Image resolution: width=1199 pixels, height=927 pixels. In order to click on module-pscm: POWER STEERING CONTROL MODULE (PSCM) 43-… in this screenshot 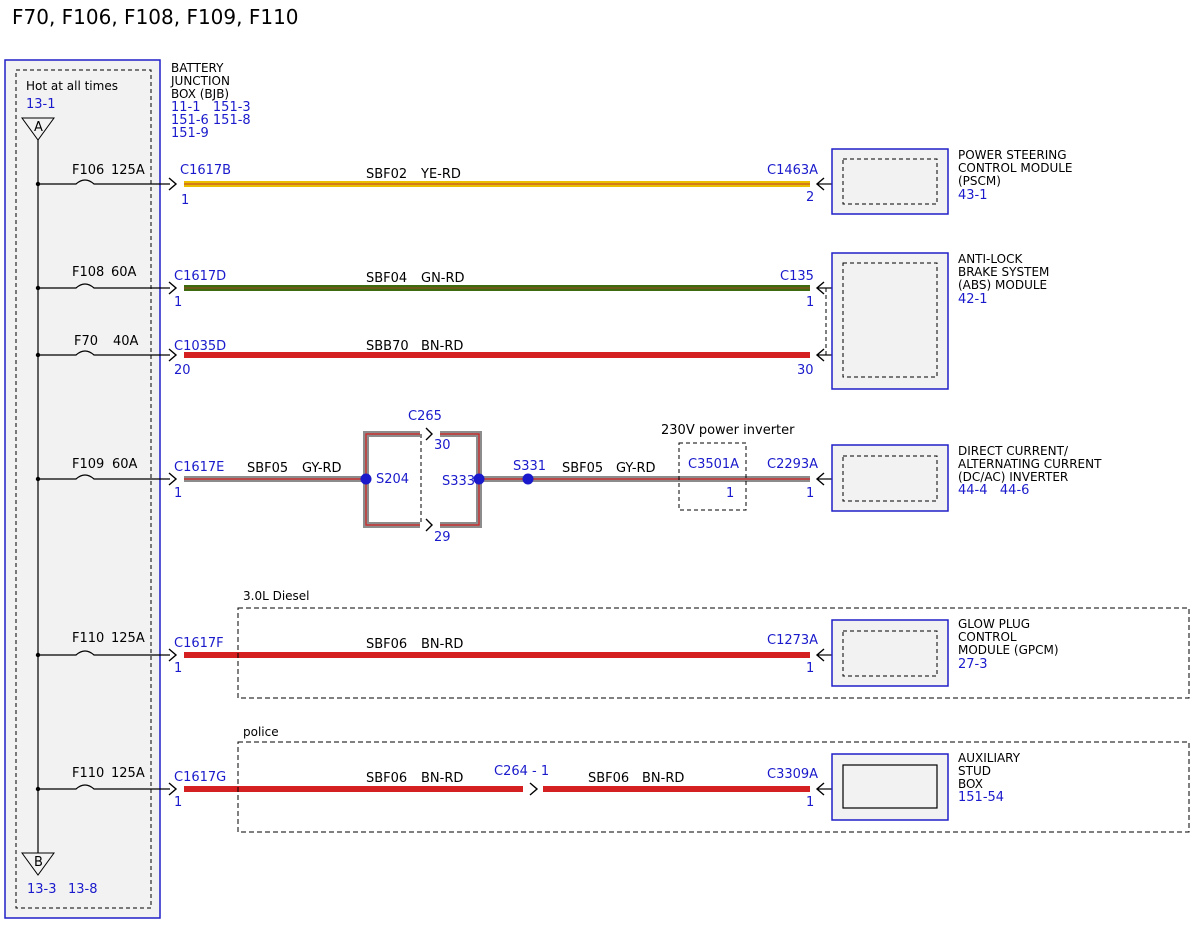, I will do `click(952, 181)`.